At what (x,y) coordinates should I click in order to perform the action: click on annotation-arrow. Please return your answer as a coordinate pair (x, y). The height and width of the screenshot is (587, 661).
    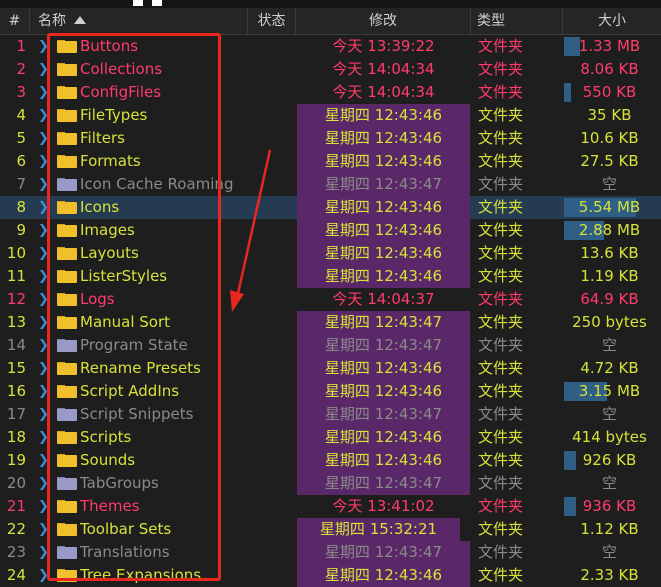
    Looking at the image, I should click on (251, 230).